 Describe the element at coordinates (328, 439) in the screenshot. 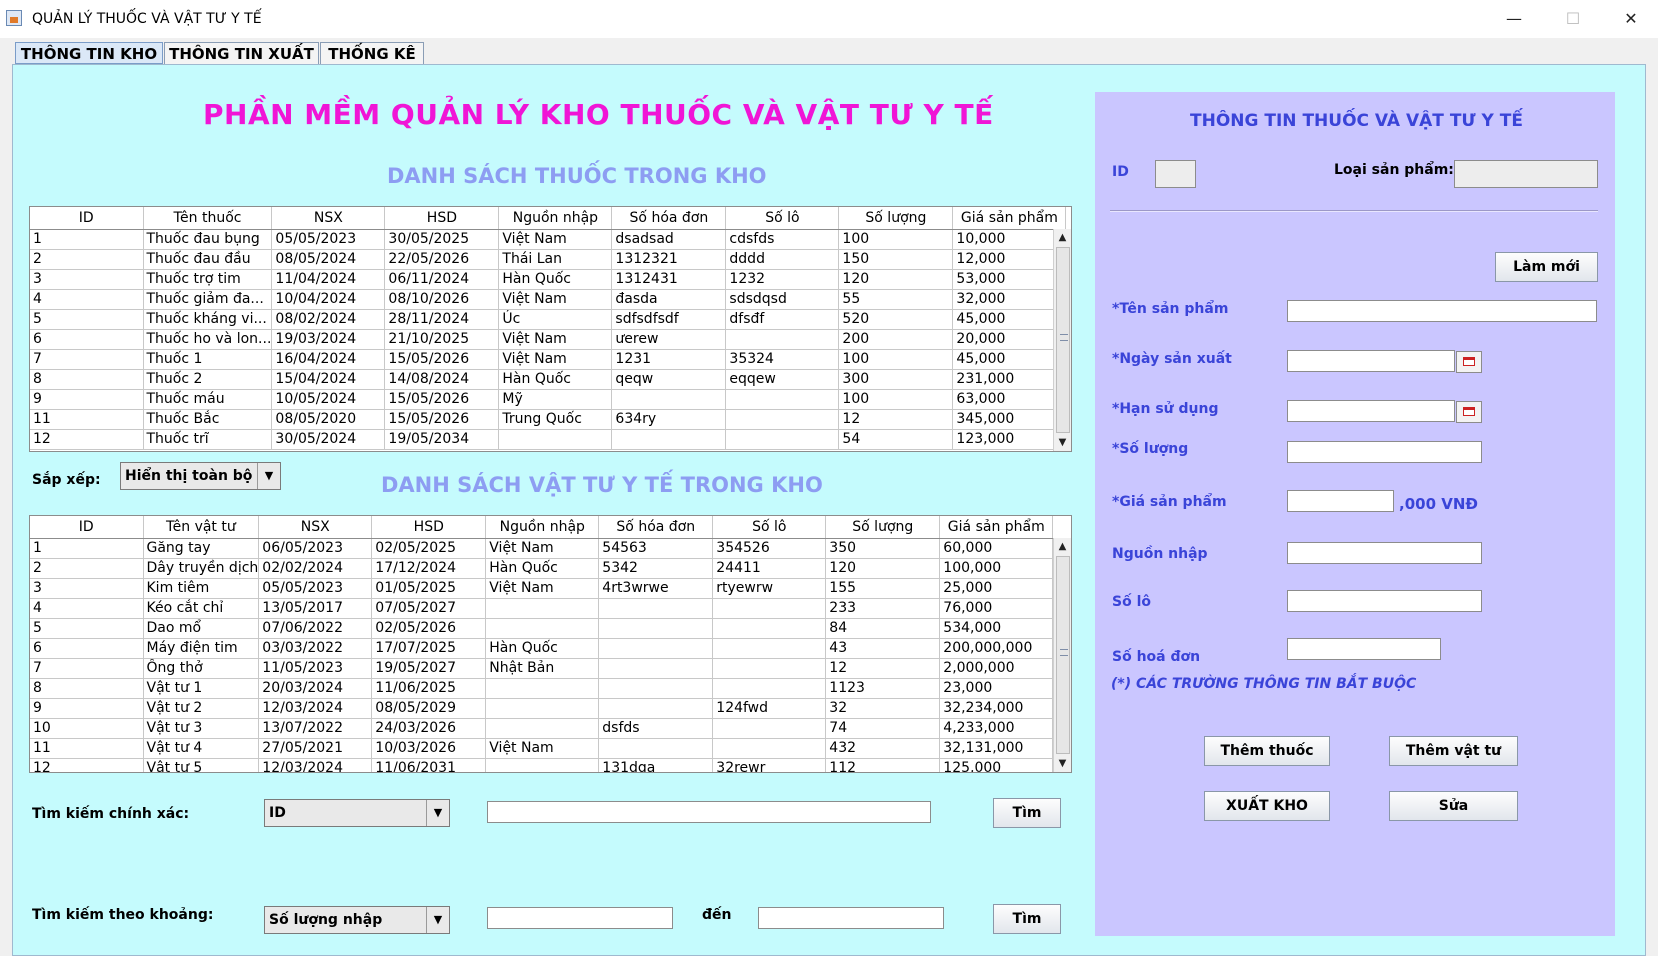

I see `table-cell: 30/05/2024` at that location.